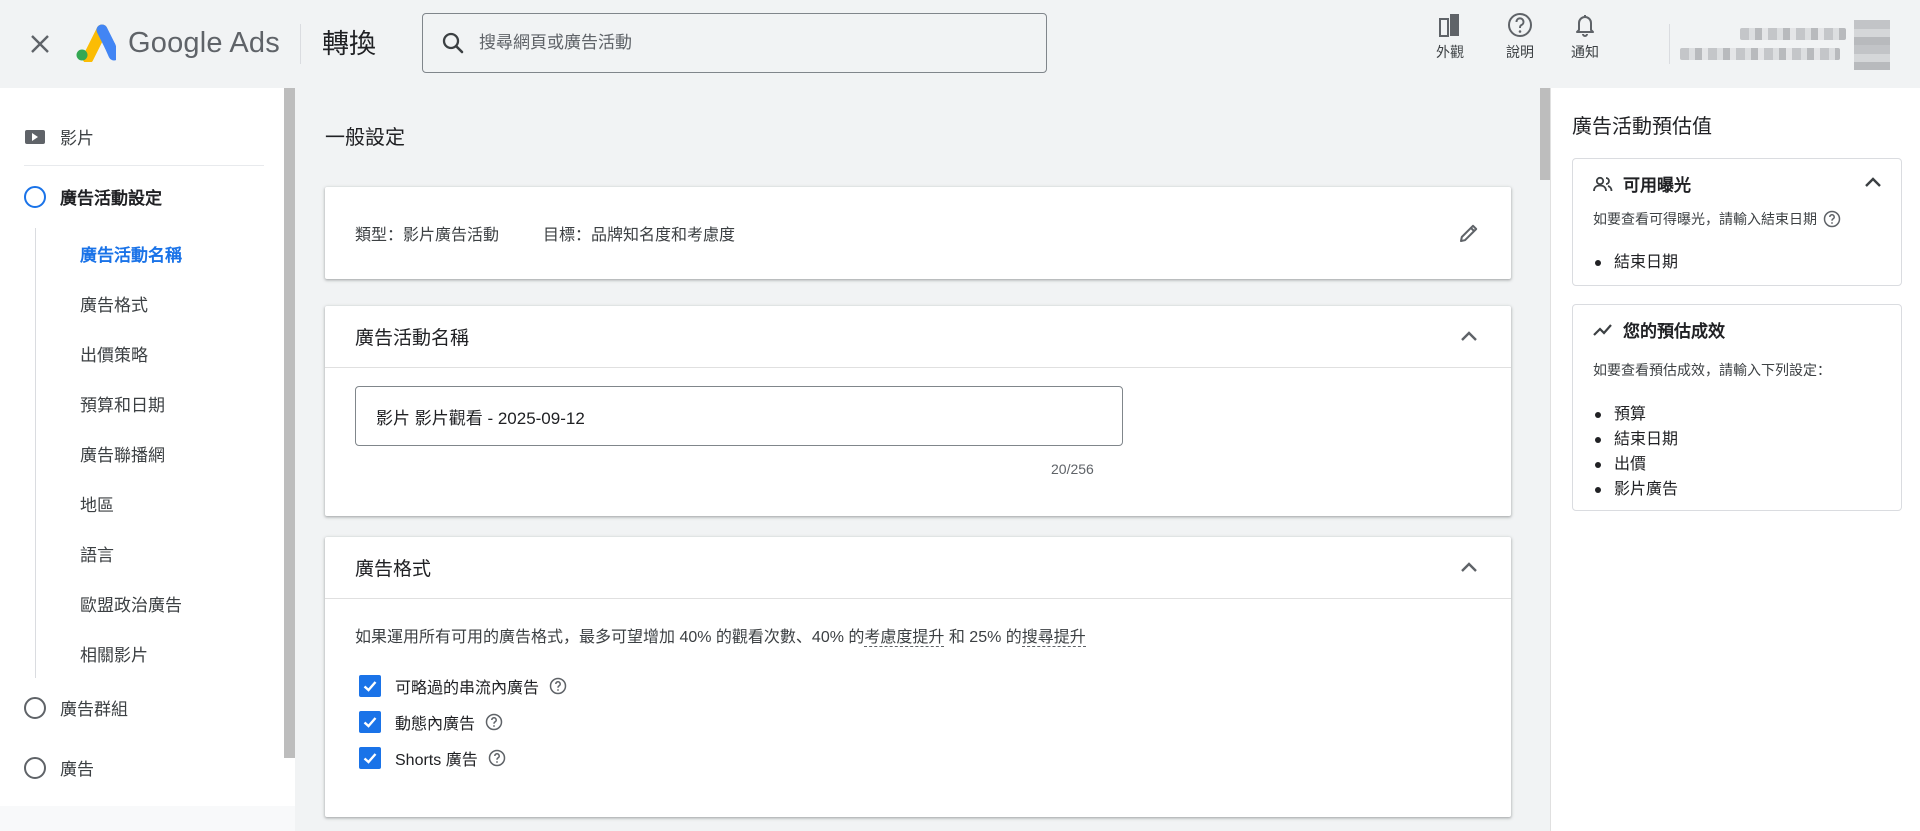  What do you see at coordinates (1603, 183) in the screenshot?
I see `people-icon` at bounding box center [1603, 183].